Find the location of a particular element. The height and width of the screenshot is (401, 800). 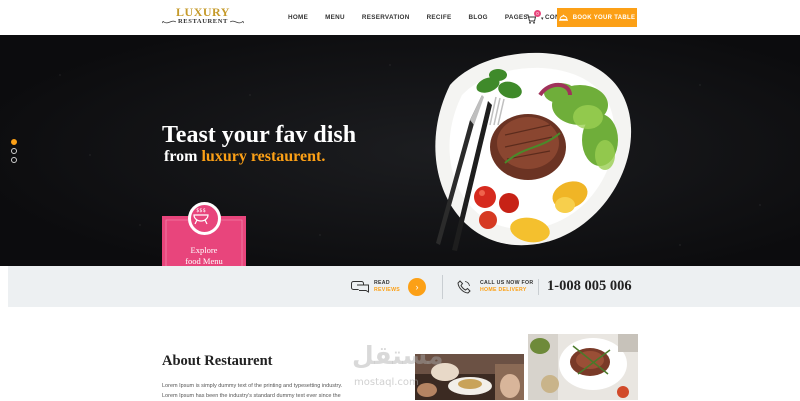

nav-recipe: RECIFE is located at coordinates (439, 18).